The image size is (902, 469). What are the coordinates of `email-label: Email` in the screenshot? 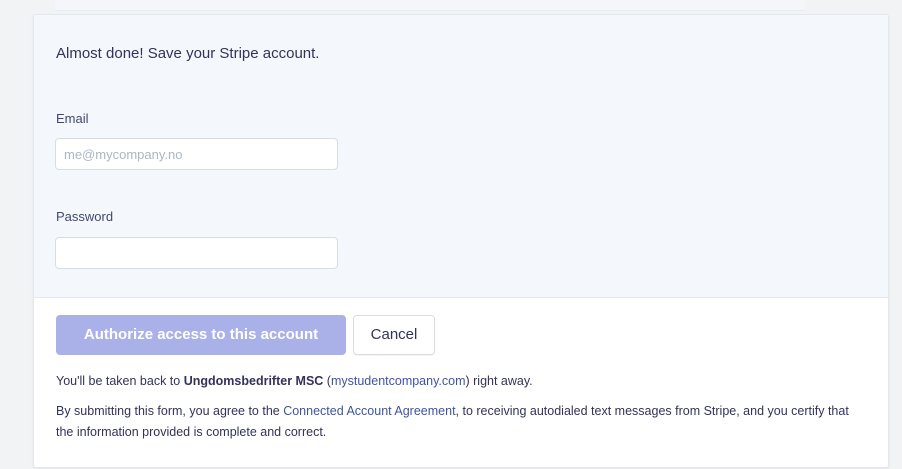 It's located at (72, 118).